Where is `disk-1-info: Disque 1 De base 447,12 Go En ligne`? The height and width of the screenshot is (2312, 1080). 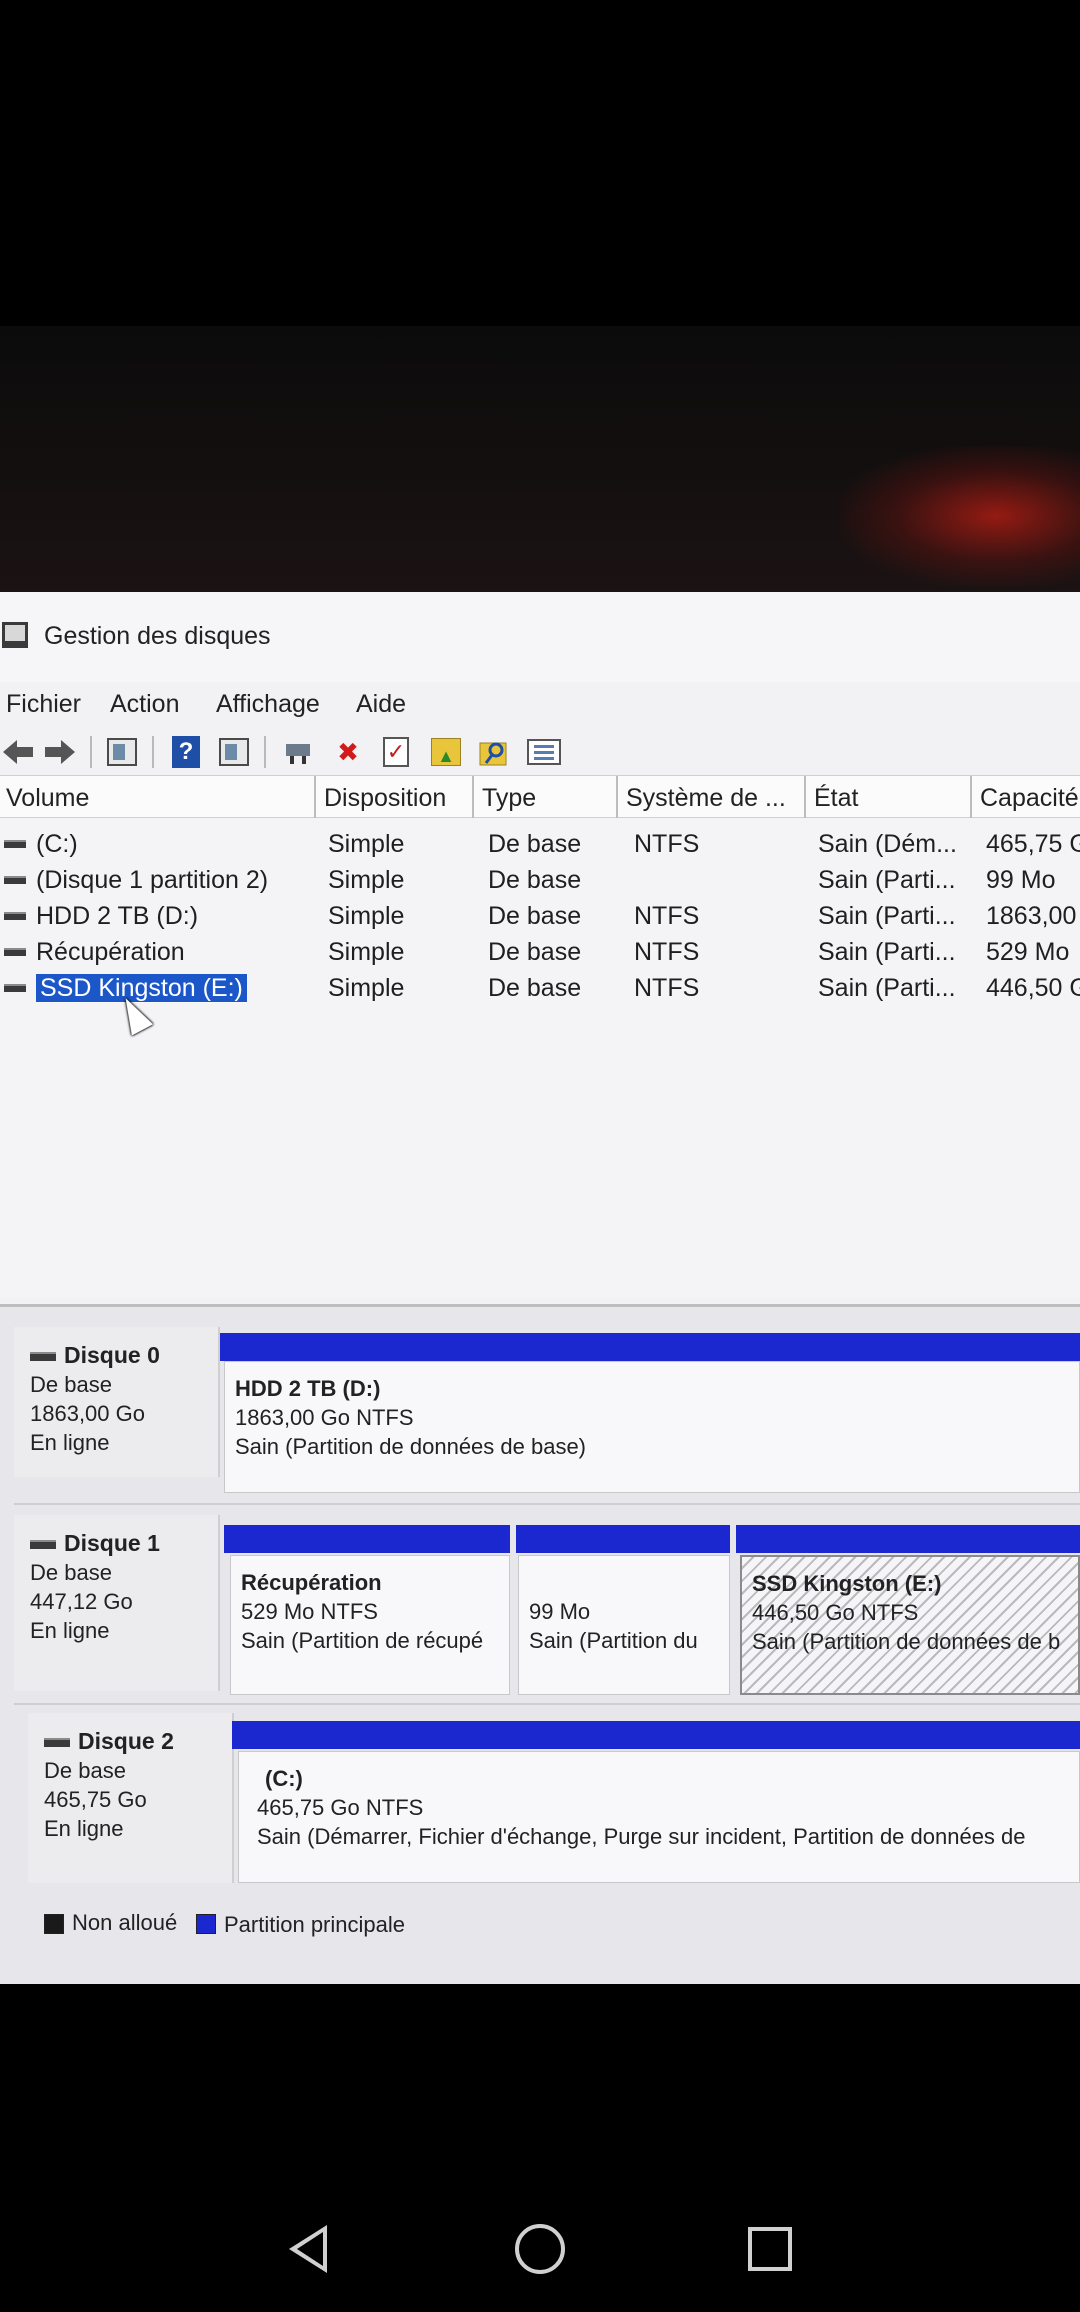 disk-1-info: Disque 1 De base 447,12 Go En ligne is located at coordinates (117, 1603).